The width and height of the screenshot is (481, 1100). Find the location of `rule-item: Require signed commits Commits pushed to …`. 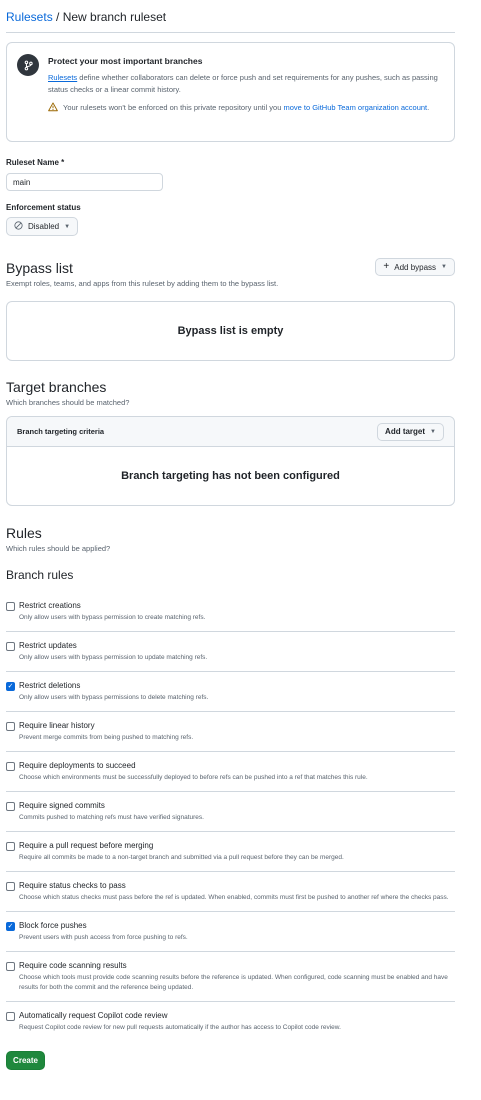

rule-item: Require signed commits Commits pushed to … is located at coordinates (230, 812).